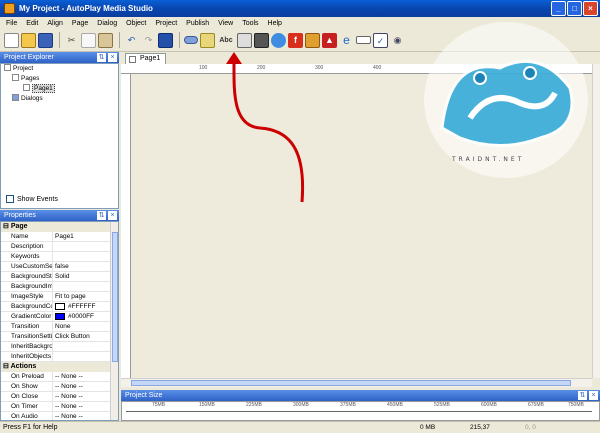  What do you see at coordinates (11, 40) in the screenshot?
I see `new-icon` at bounding box center [11, 40].